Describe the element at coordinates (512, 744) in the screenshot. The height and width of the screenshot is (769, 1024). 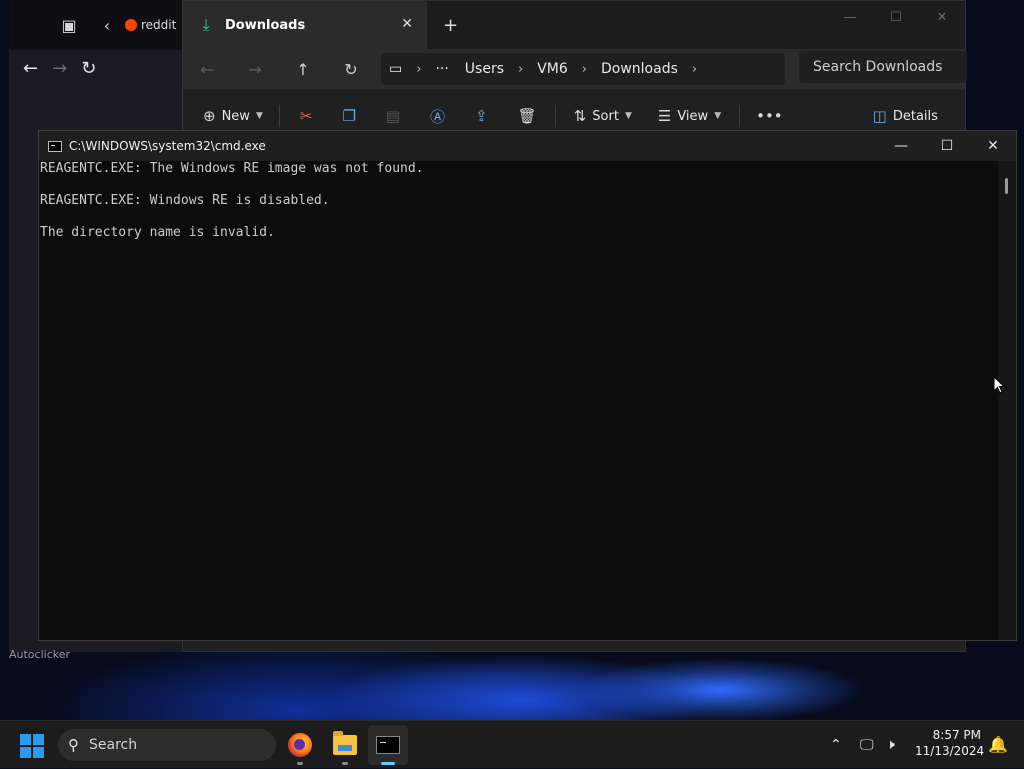
I see `taskbar: ⚲ Search ⌃ 🖵 🕨 8:57 PM 11/13/2024 🔔` at that location.